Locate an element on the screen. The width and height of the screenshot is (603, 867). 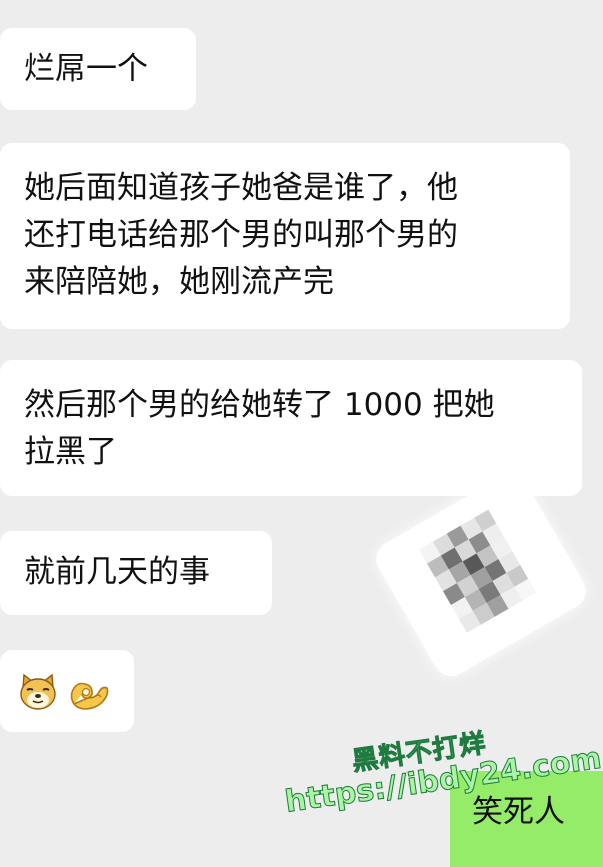
message-text: 笑死人 is located at coordinates (518, 812).